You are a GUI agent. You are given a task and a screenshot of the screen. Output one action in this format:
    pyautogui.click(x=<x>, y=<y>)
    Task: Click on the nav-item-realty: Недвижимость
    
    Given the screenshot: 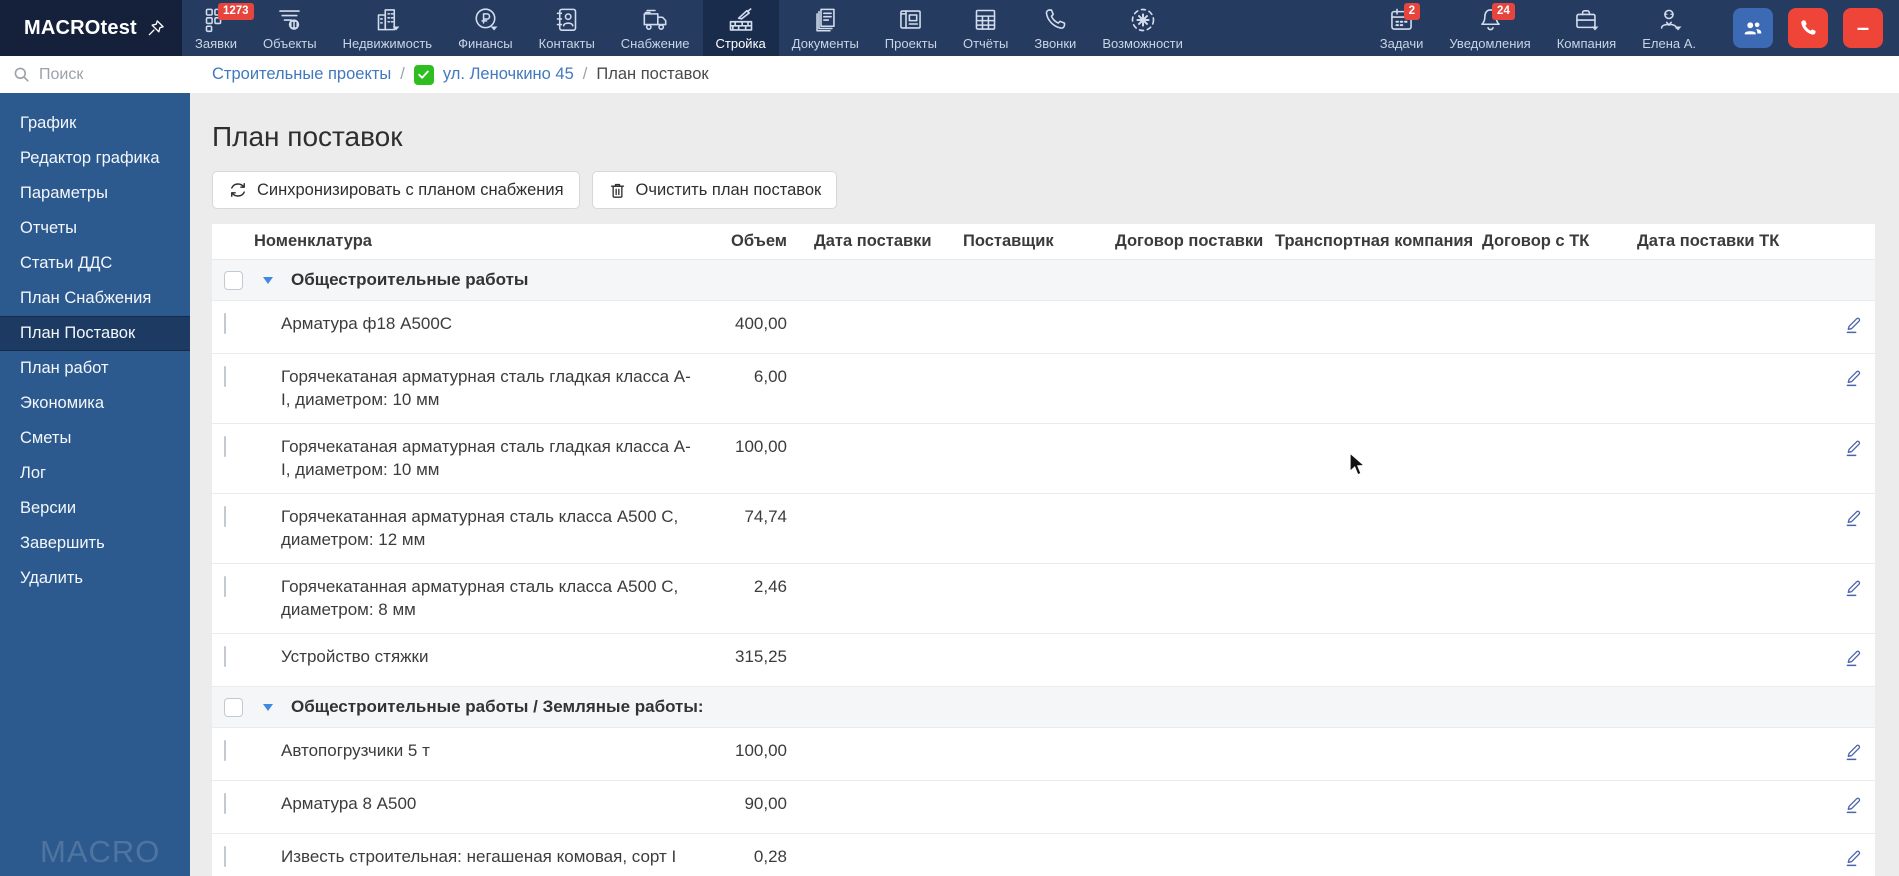 What is the action you would take?
    pyautogui.click(x=387, y=28)
    